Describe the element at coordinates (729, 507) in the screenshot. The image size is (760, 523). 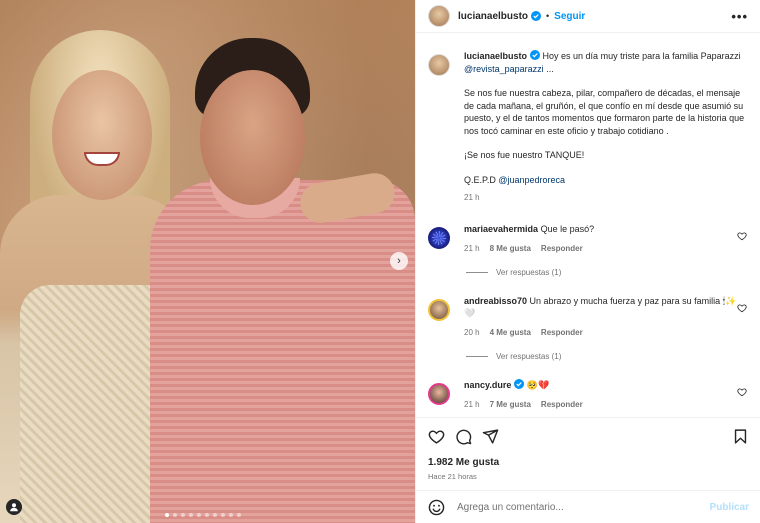
I see `publish-button: Publicar` at that location.